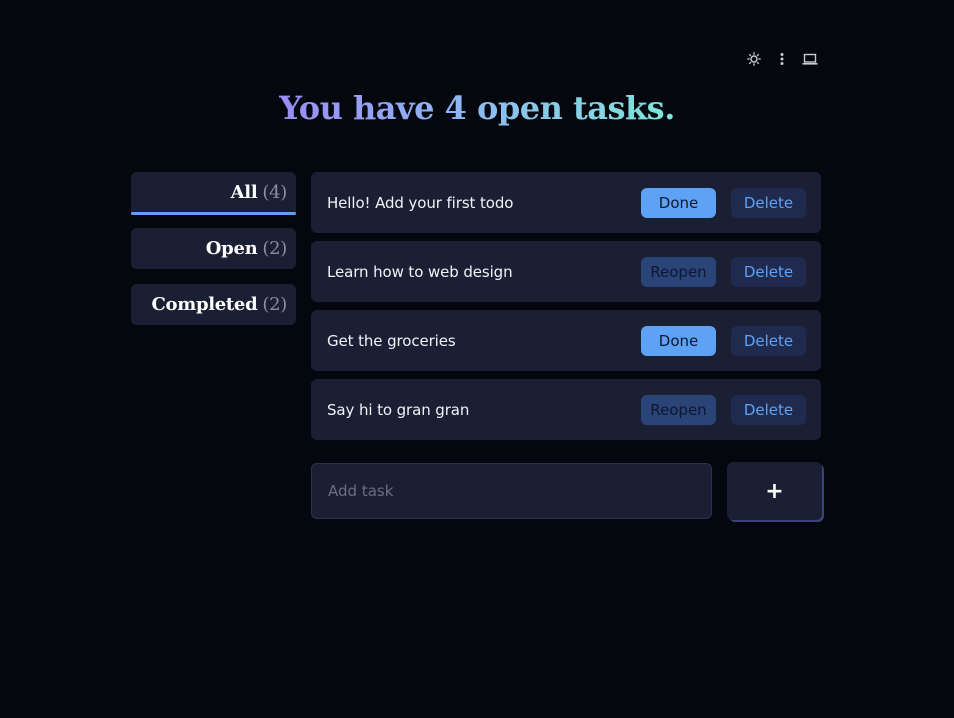  I want to click on add-task-form: +, so click(567, 491).